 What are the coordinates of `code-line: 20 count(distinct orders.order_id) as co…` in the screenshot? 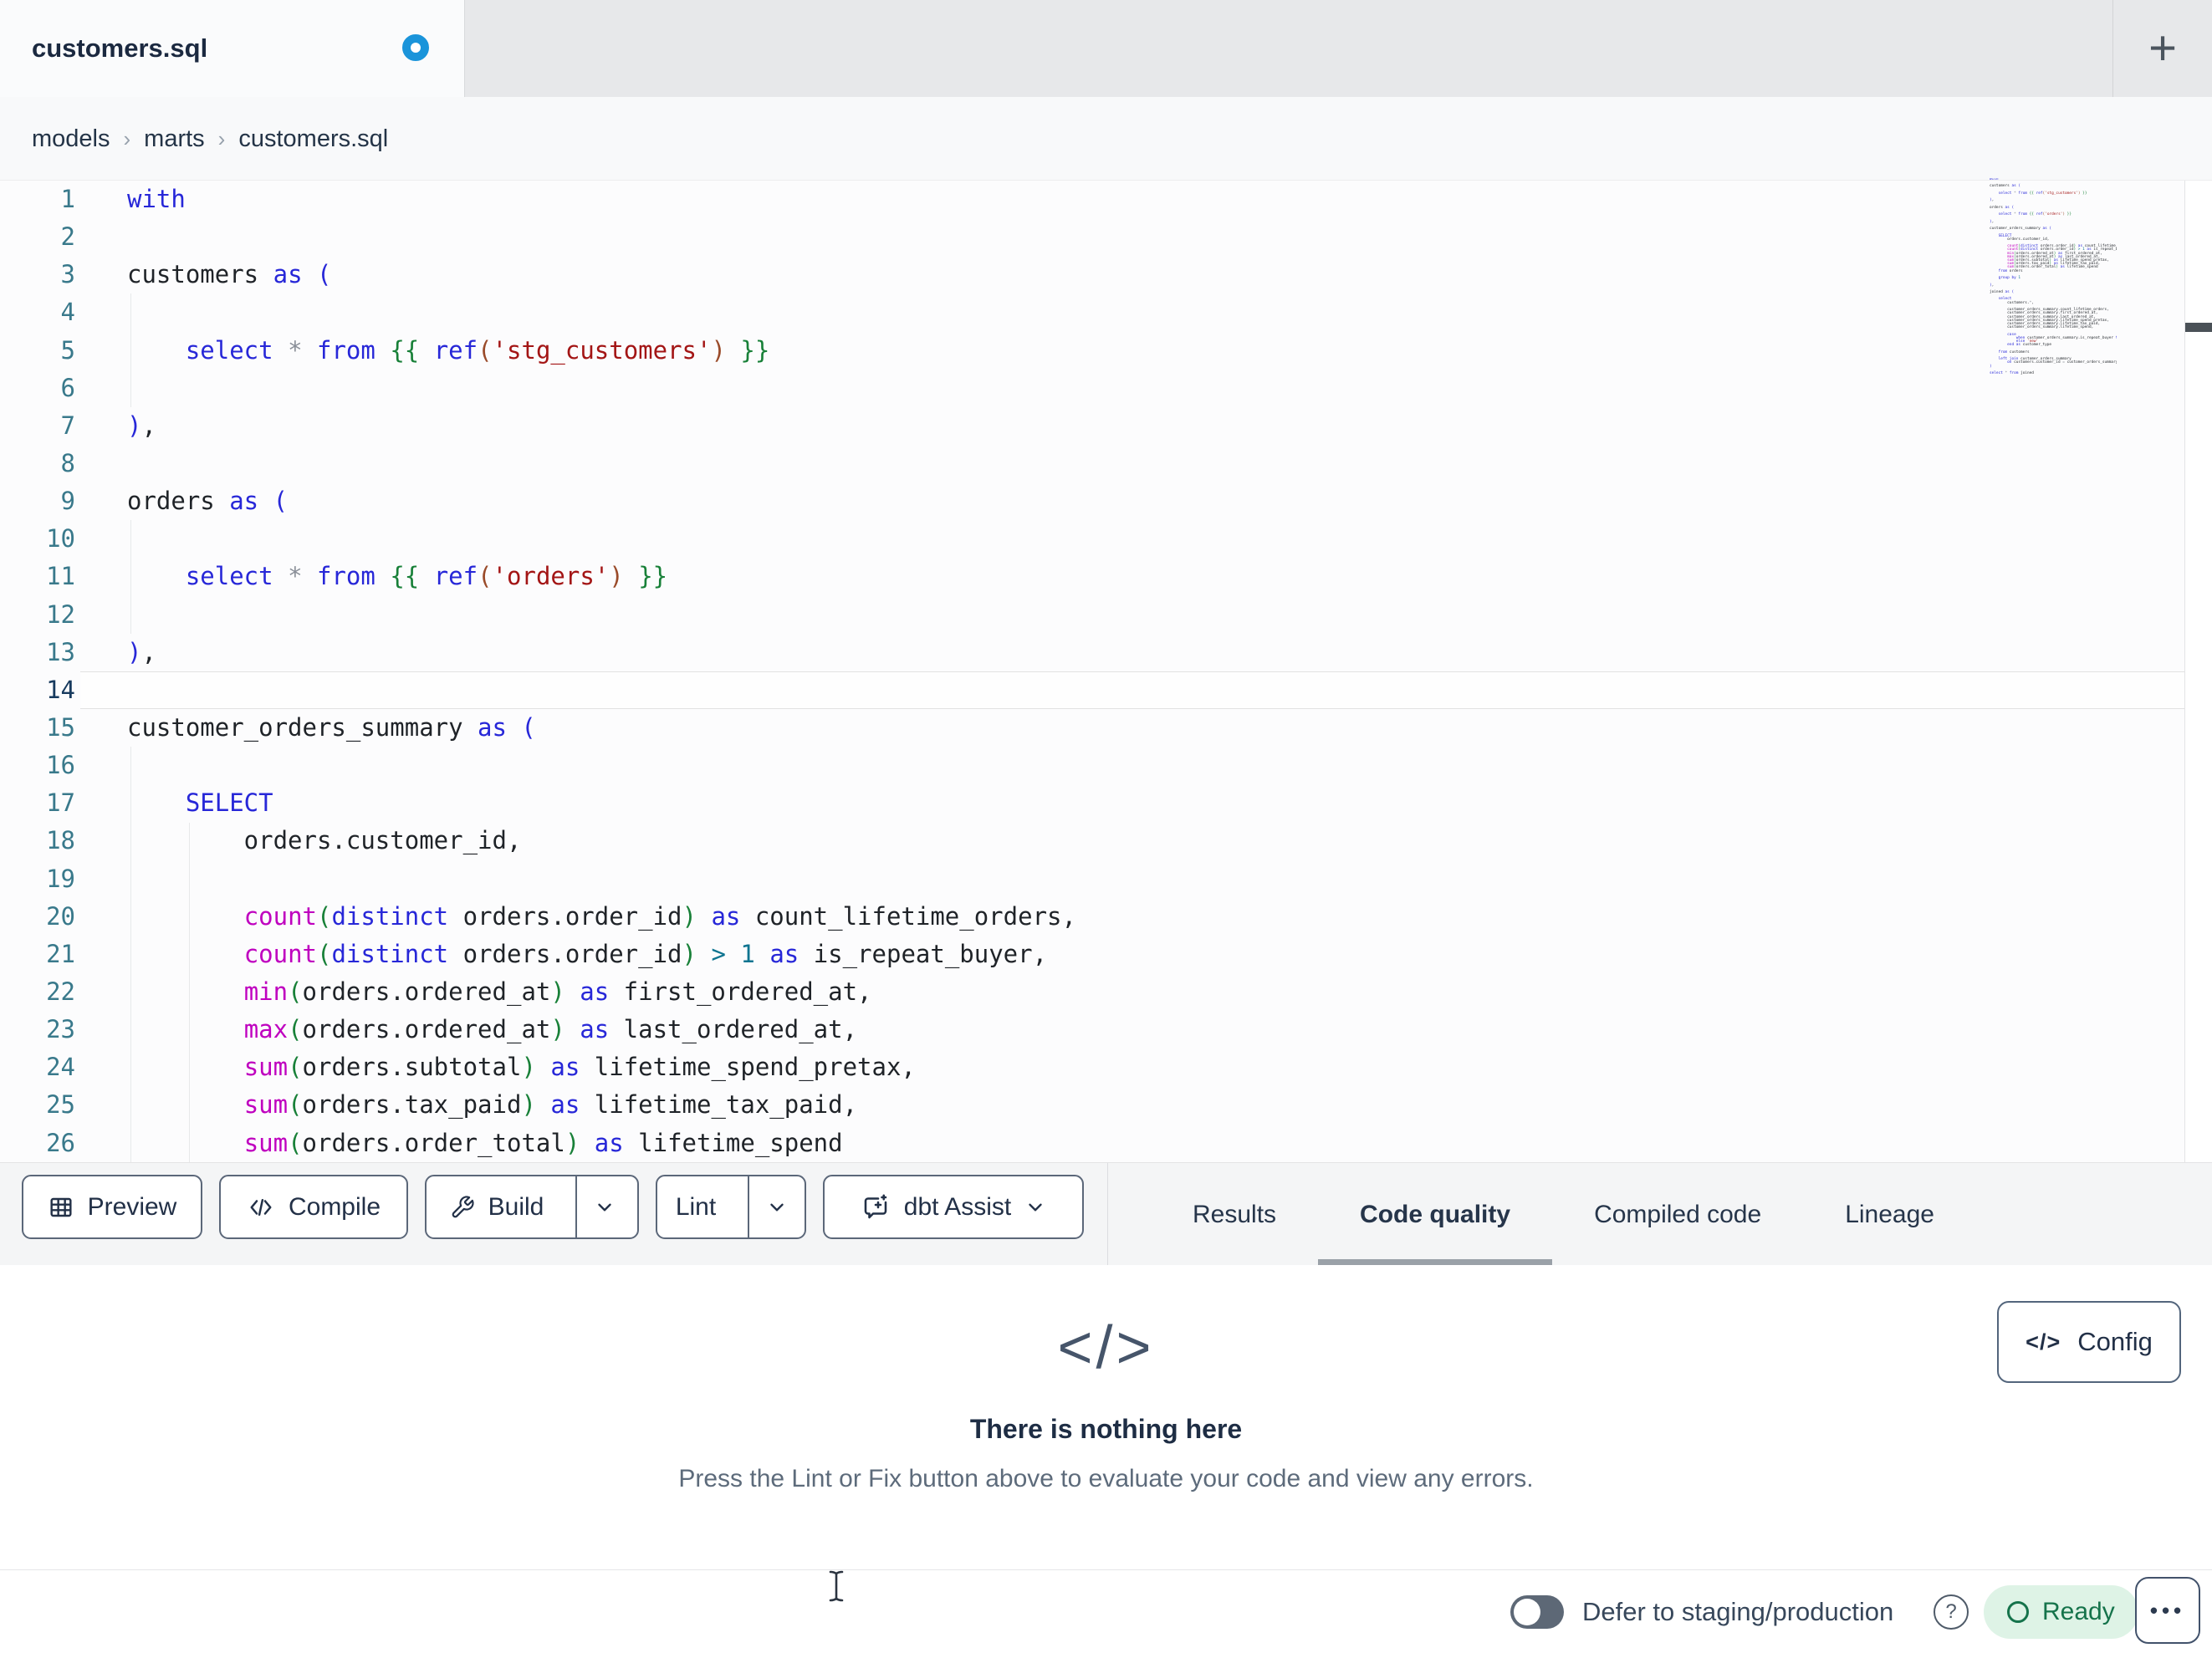 It's located at (1092, 917).